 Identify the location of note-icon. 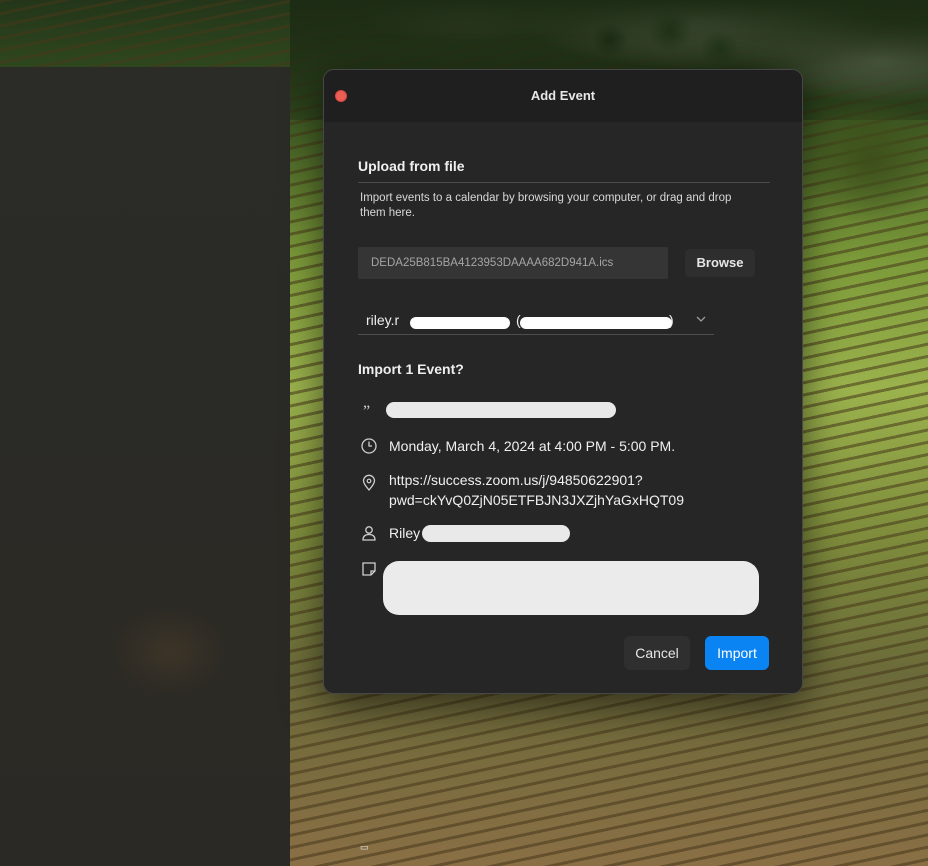
(369, 569).